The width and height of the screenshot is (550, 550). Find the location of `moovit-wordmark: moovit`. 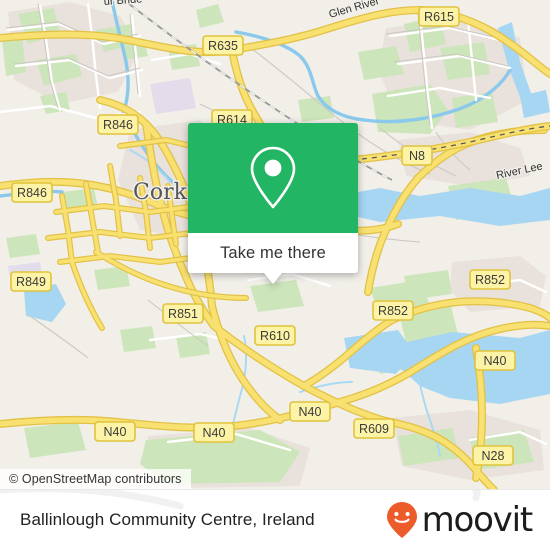

moovit-wordmark: moovit is located at coordinates (477, 520).